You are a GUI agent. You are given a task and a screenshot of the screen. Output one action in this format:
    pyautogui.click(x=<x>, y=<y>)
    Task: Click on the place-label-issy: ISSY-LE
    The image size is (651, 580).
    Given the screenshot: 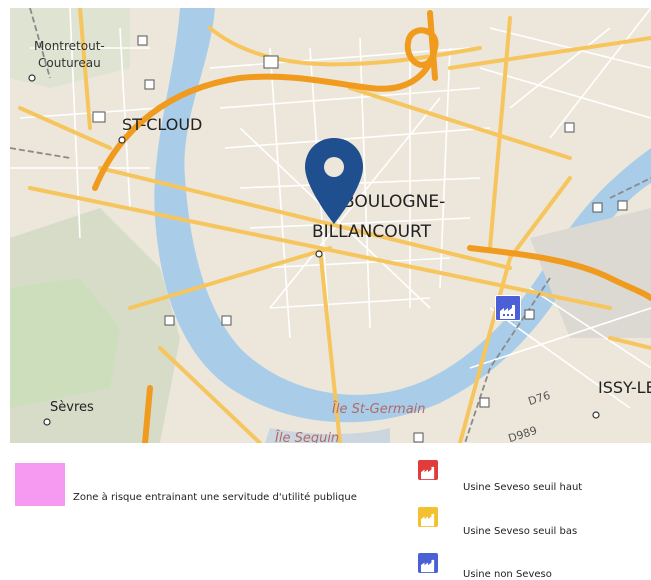 What is the action you would take?
    pyautogui.click(x=624, y=387)
    